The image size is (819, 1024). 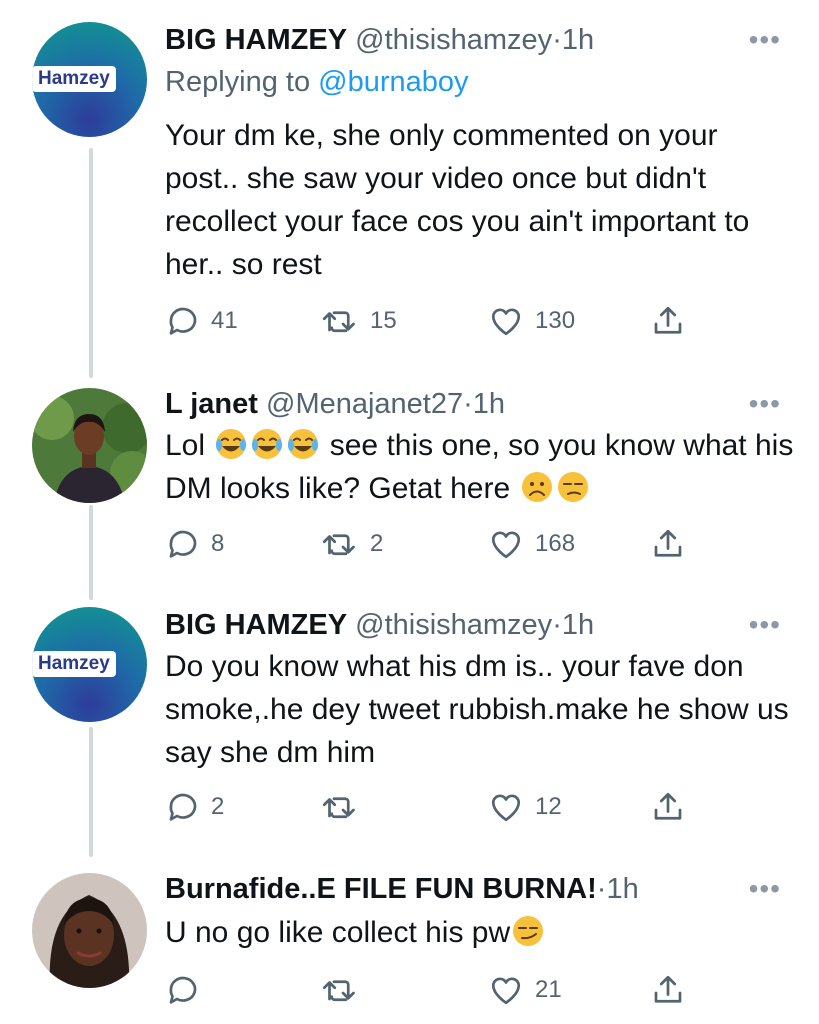 What do you see at coordinates (338, 932) in the screenshot?
I see `tweet-text-part: U no go like collect his pw` at bounding box center [338, 932].